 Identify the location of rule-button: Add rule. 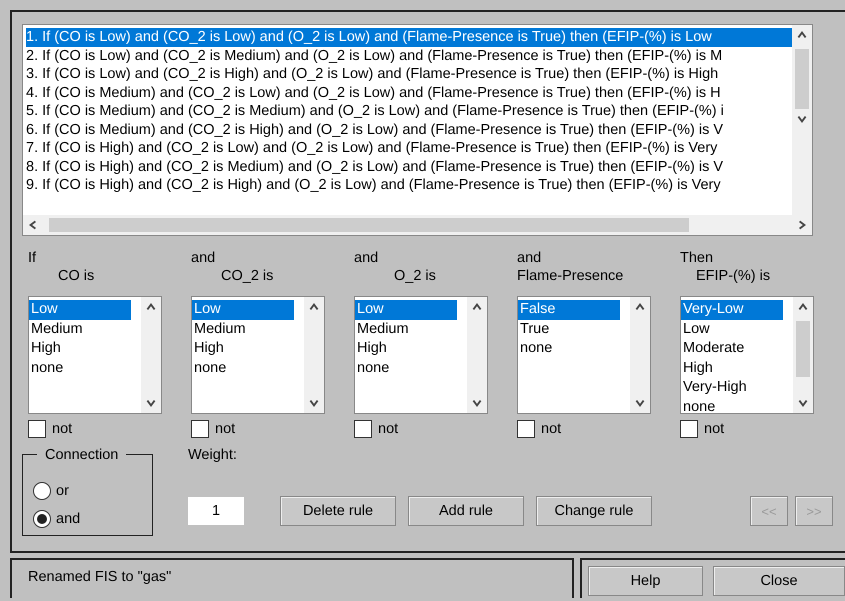
(466, 511).